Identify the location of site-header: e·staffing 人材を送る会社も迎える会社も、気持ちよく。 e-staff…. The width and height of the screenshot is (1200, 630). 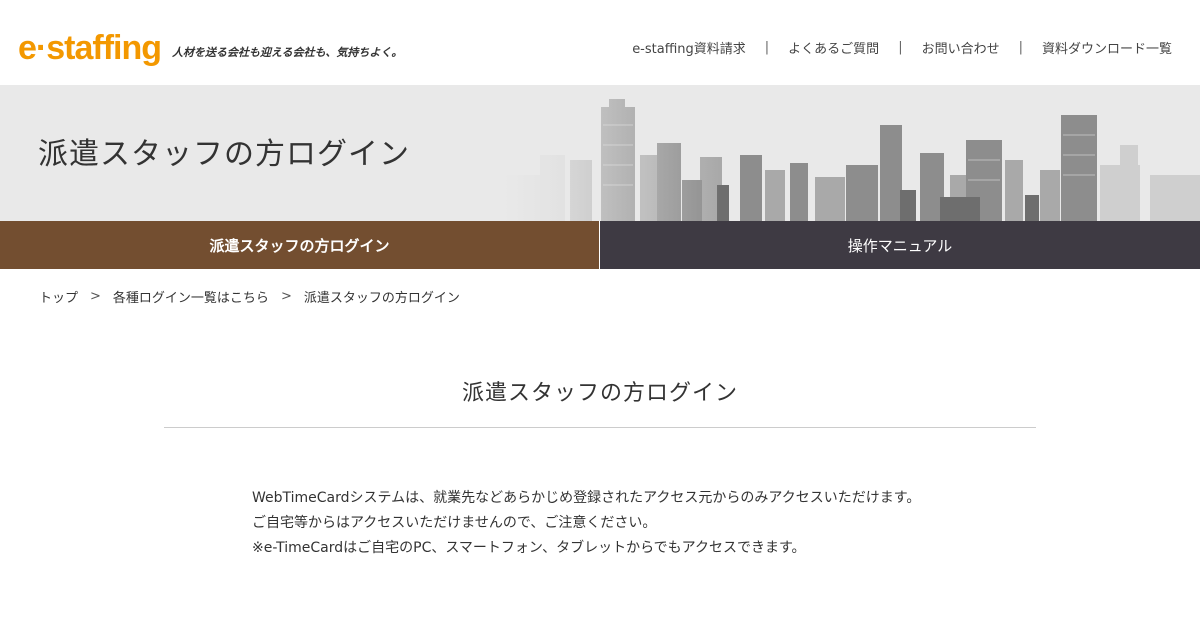
(600, 42).